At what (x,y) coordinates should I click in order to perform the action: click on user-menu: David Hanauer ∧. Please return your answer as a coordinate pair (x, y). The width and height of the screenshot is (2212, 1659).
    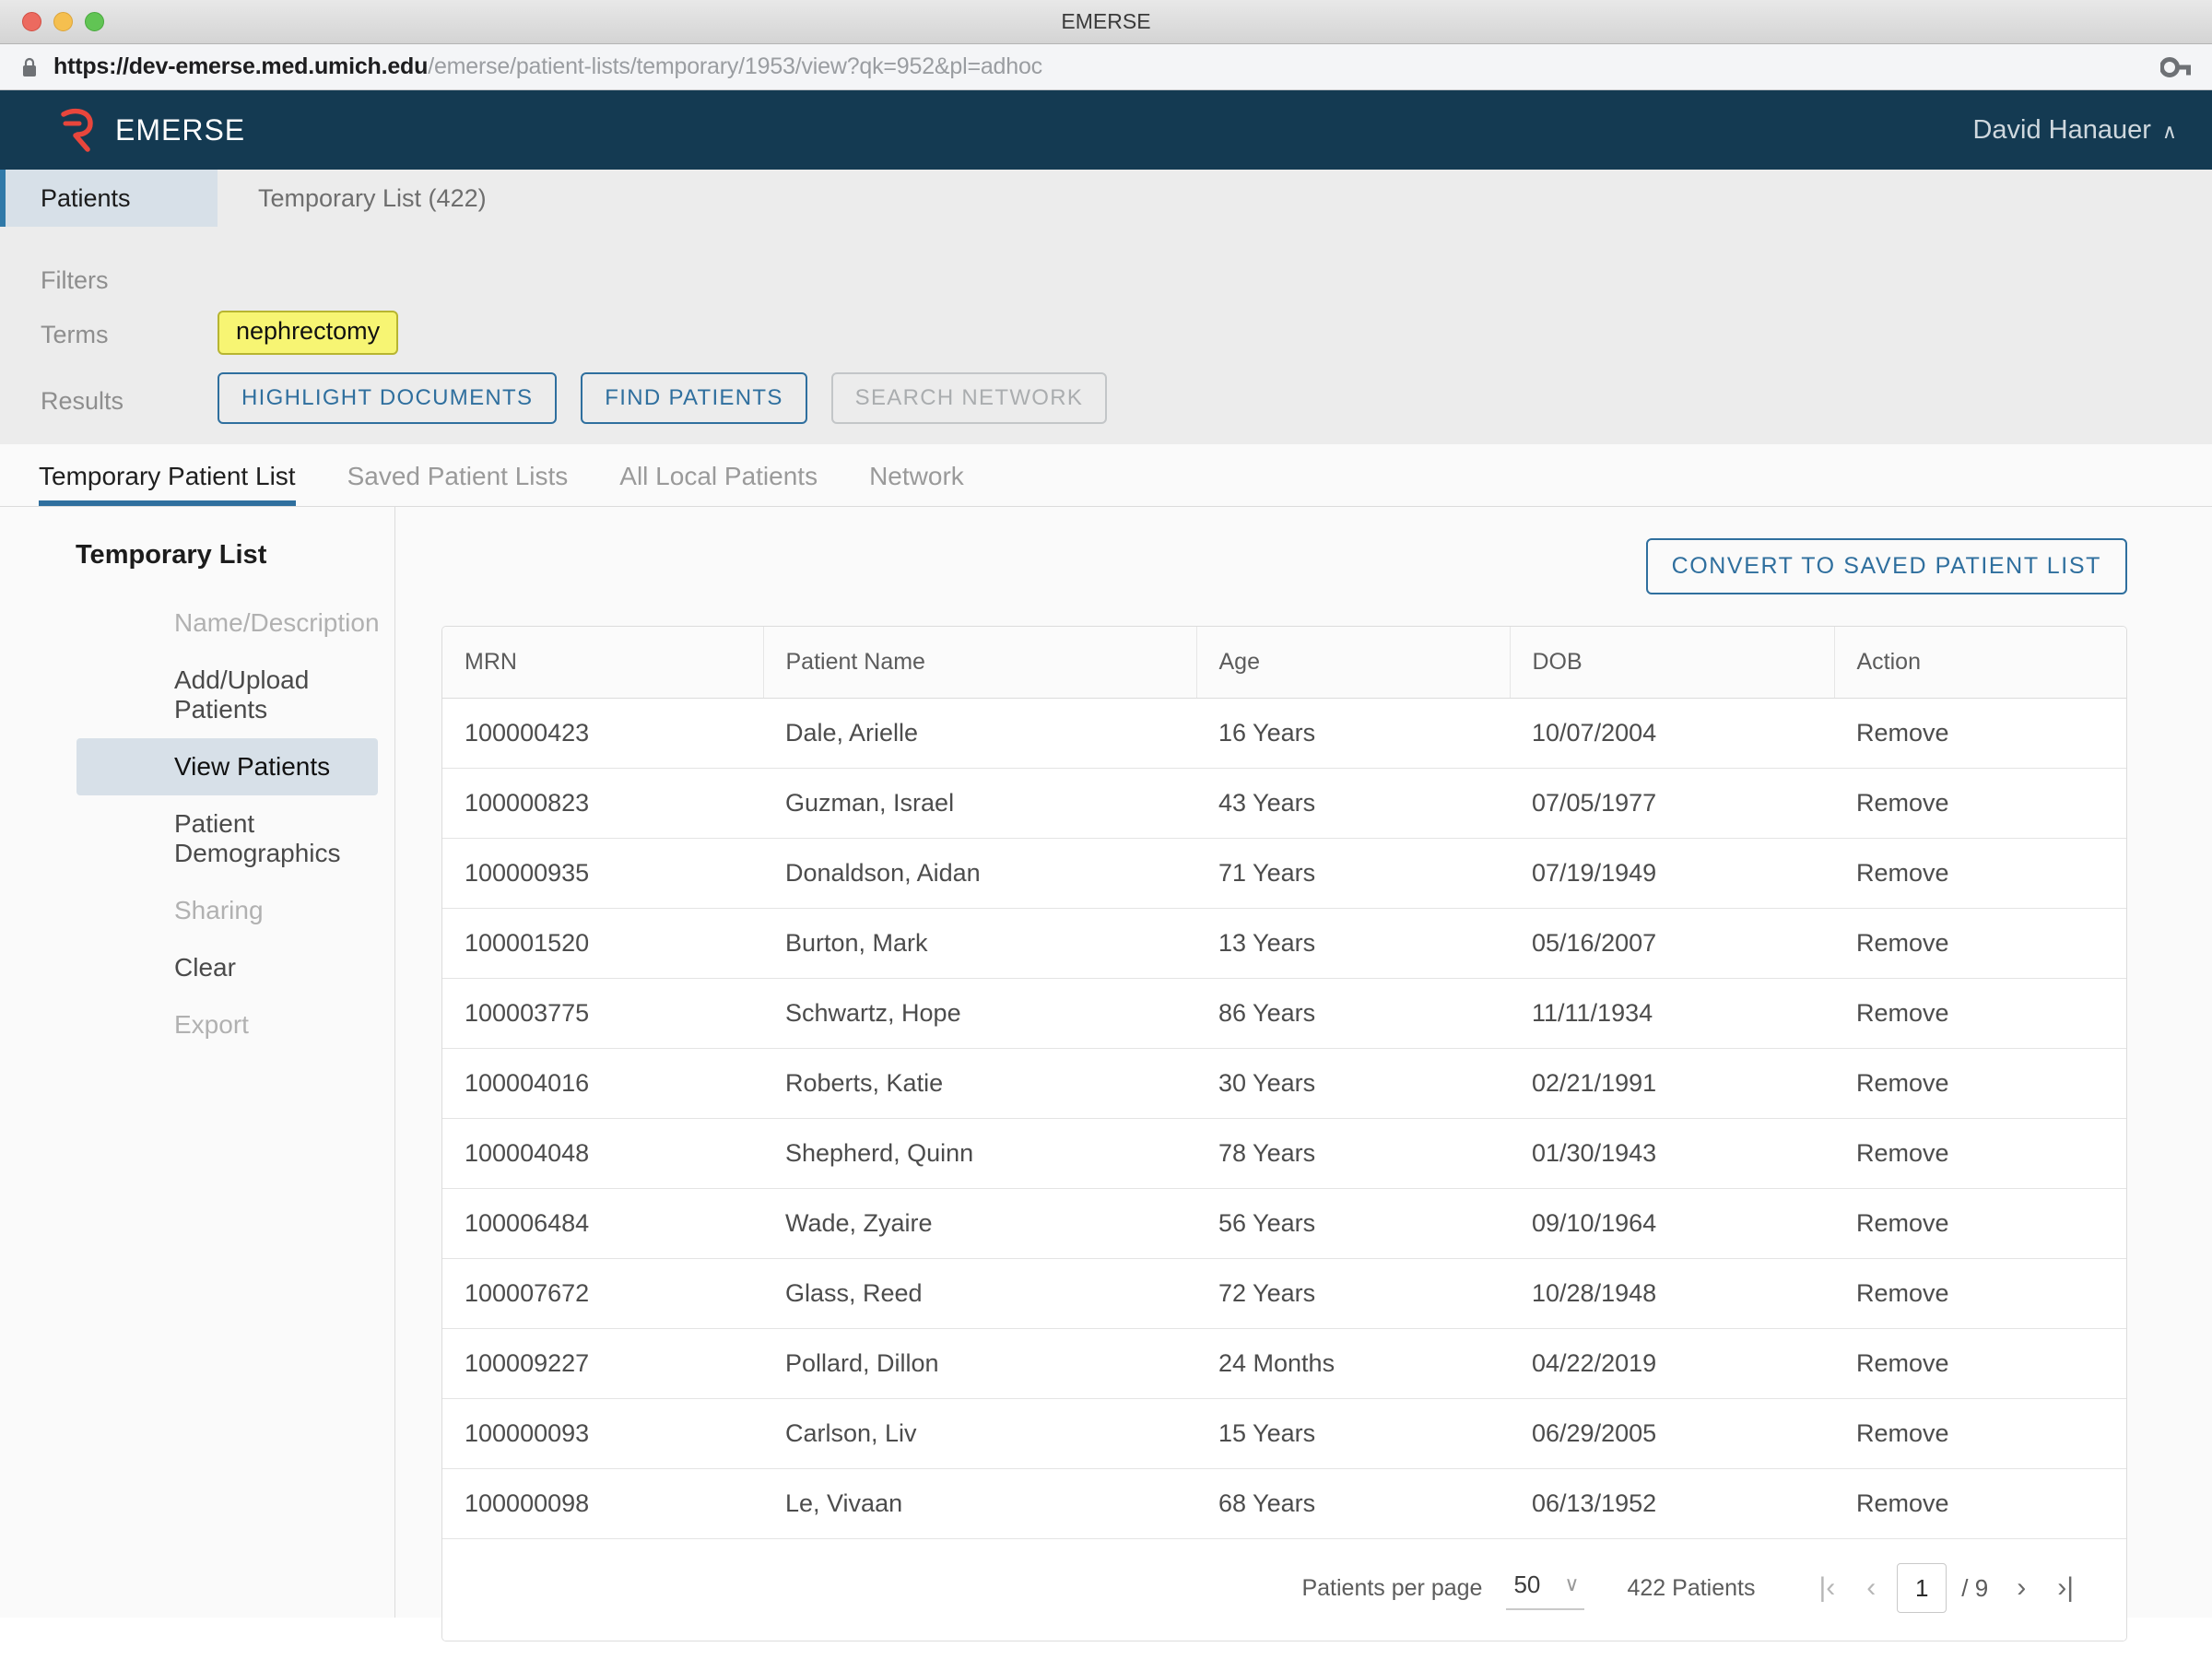
    Looking at the image, I should click on (2074, 130).